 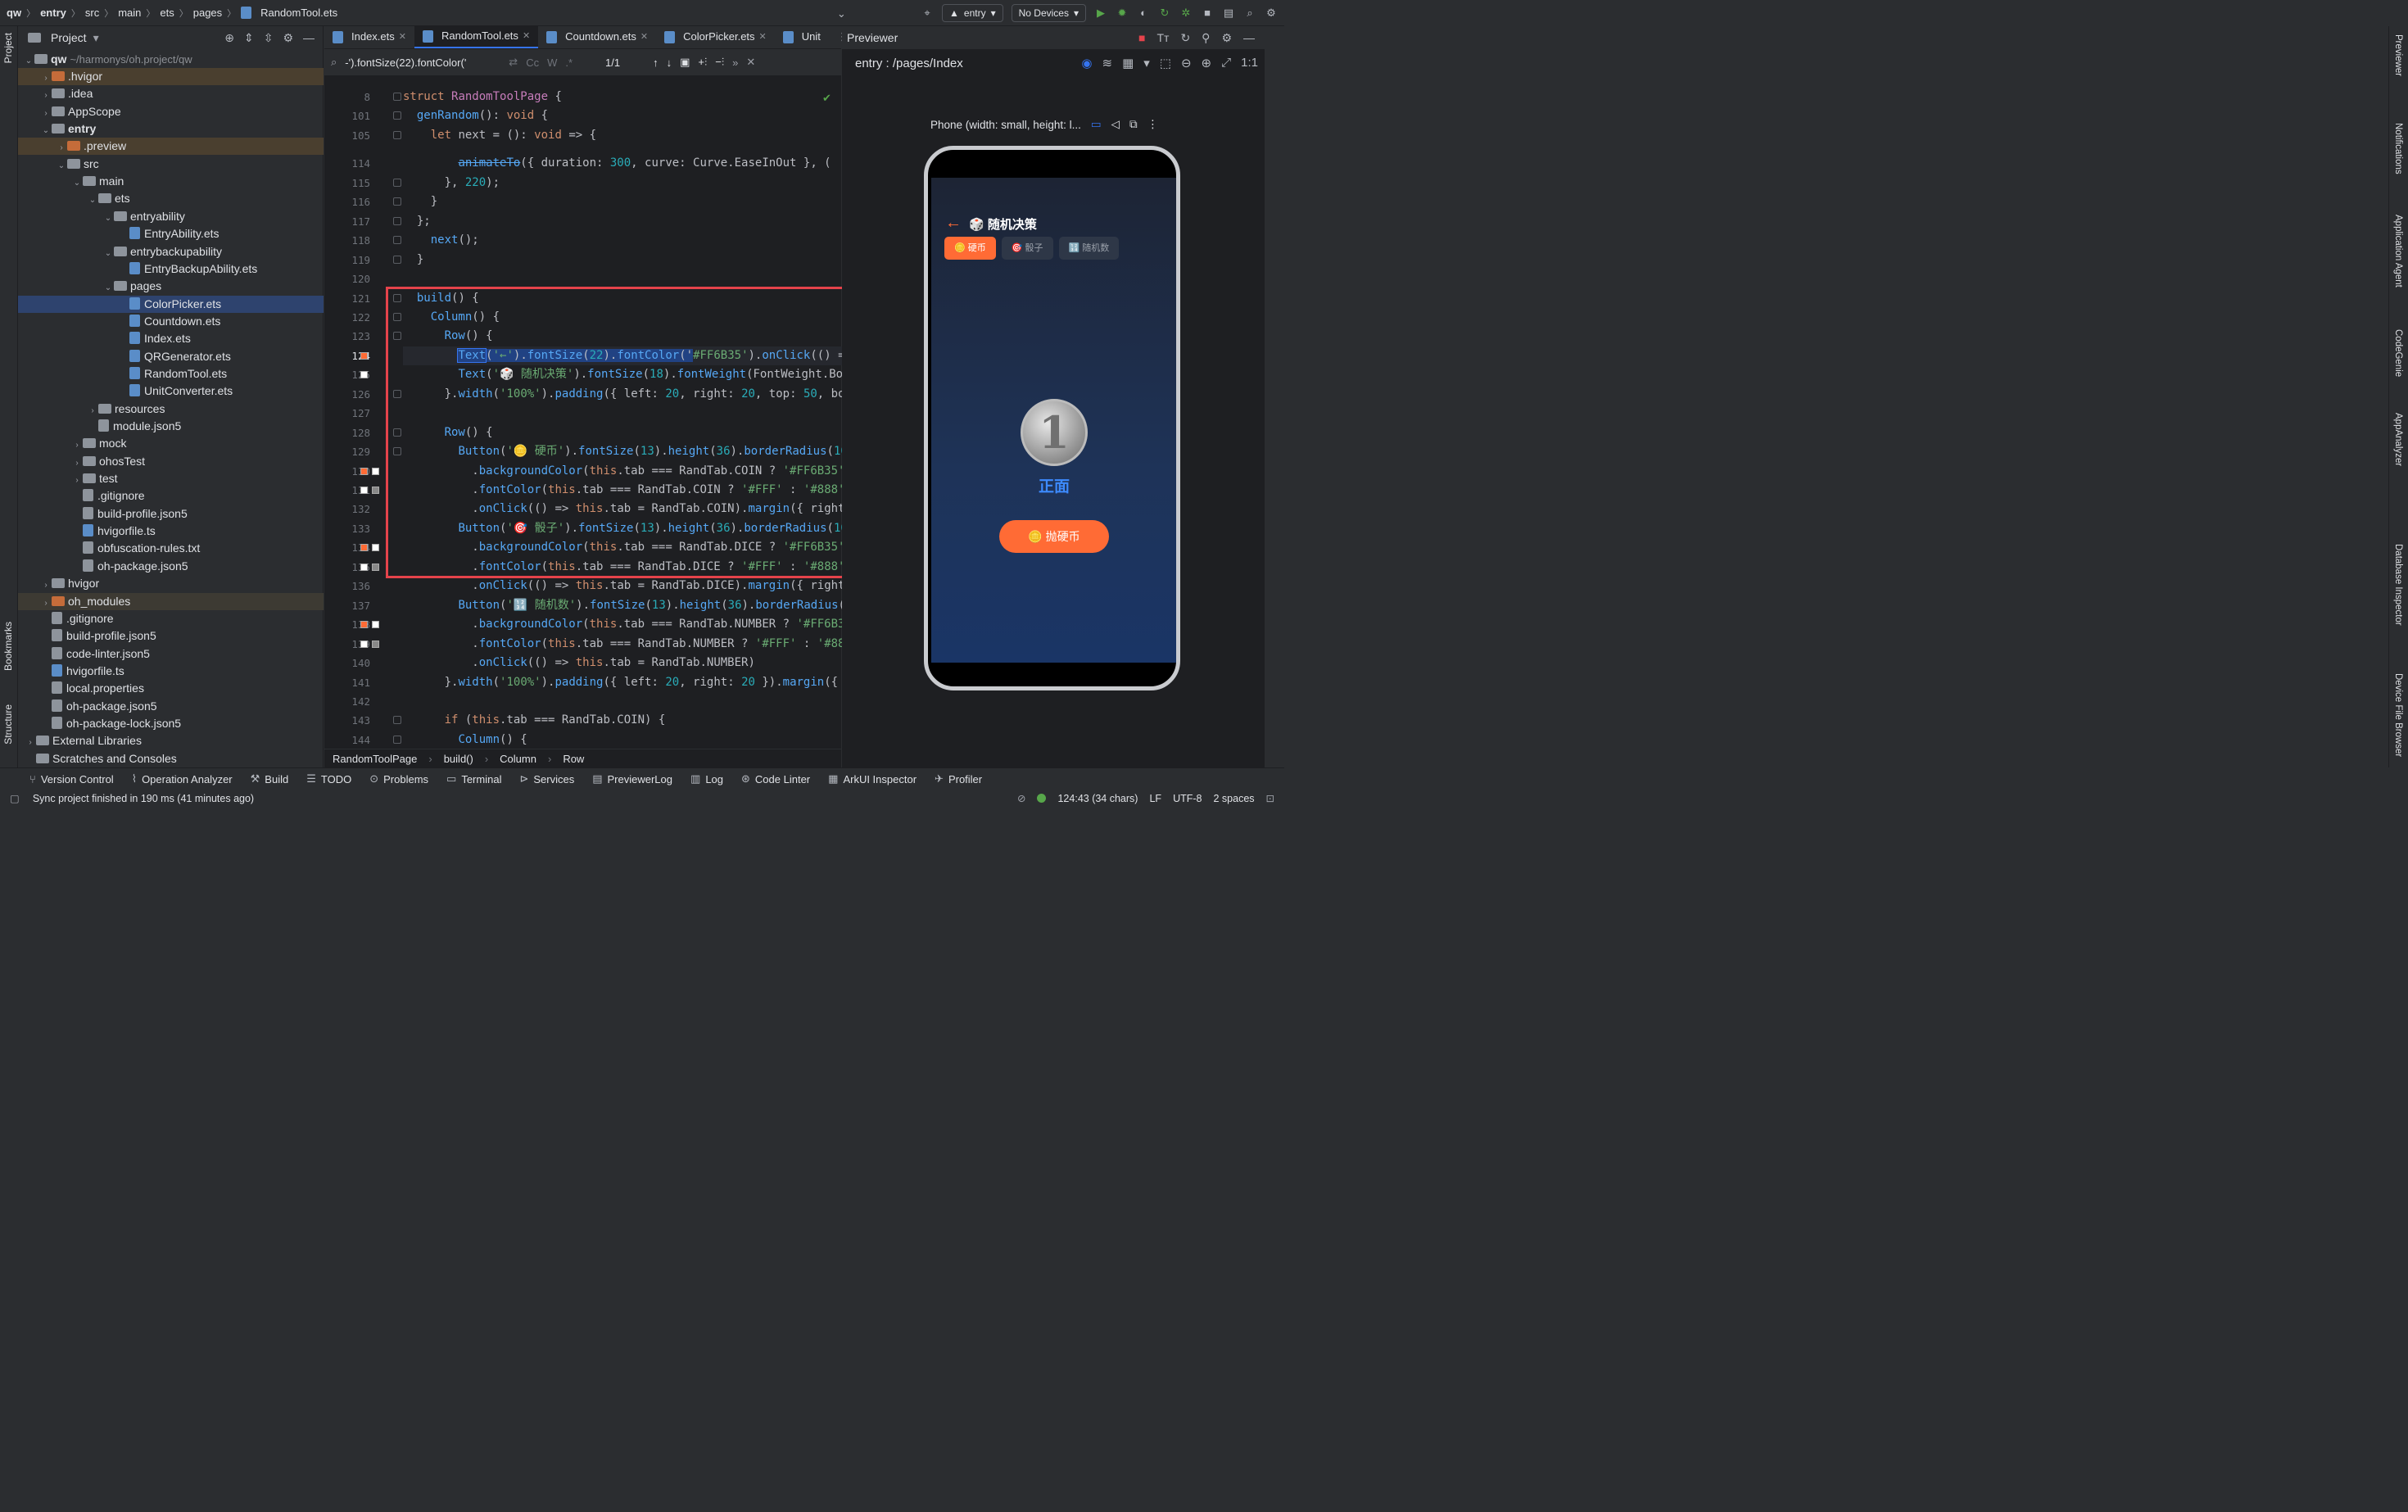 What do you see at coordinates (171, 338) in the screenshot?
I see `tree-item: Index.ets` at bounding box center [171, 338].